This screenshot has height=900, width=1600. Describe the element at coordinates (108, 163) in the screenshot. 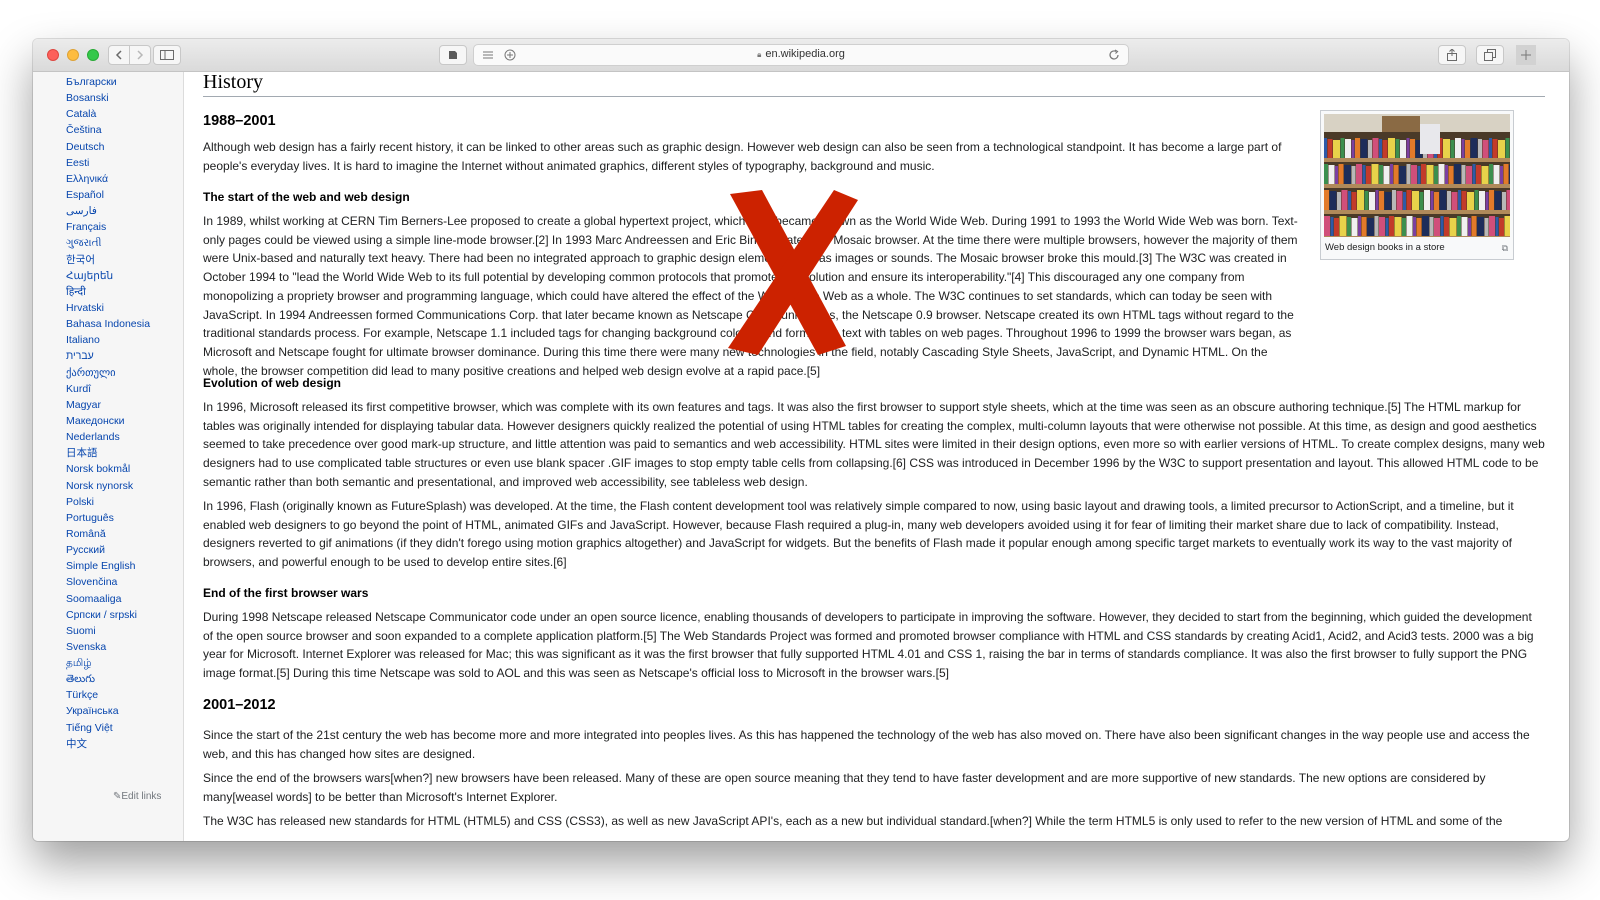

I see `language-link: Eesti` at that location.